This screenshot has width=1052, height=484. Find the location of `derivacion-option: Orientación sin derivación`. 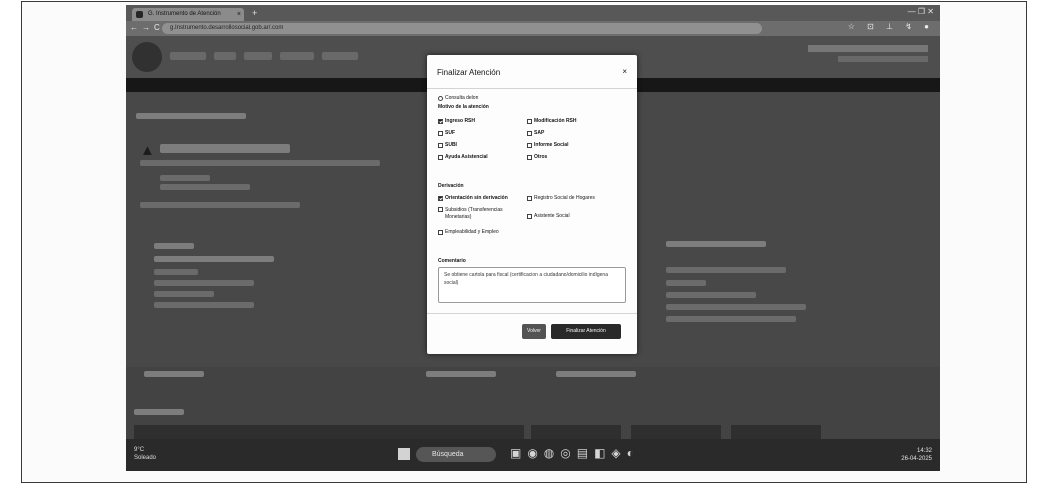

derivacion-option: Orientación sin derivación is located at coordinates (473, 198).